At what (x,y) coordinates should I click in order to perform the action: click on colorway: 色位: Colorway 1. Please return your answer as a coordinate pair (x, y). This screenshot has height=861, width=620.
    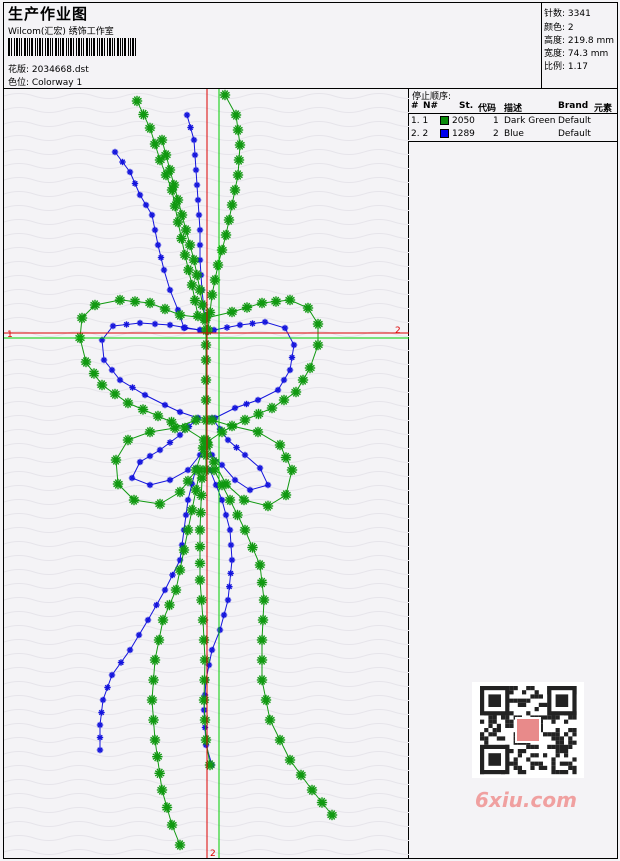
    Looking at the image, I should click on (45, 83).